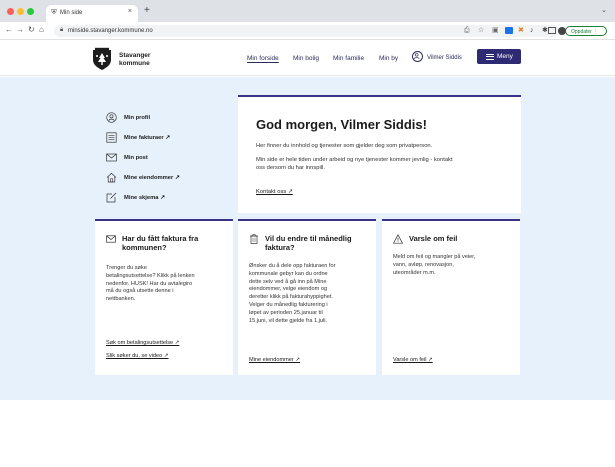 Image resolution: width=615 pixels, height=467 pixels. I want to click on nav-min-forside: Min forside, so click(263, 58).